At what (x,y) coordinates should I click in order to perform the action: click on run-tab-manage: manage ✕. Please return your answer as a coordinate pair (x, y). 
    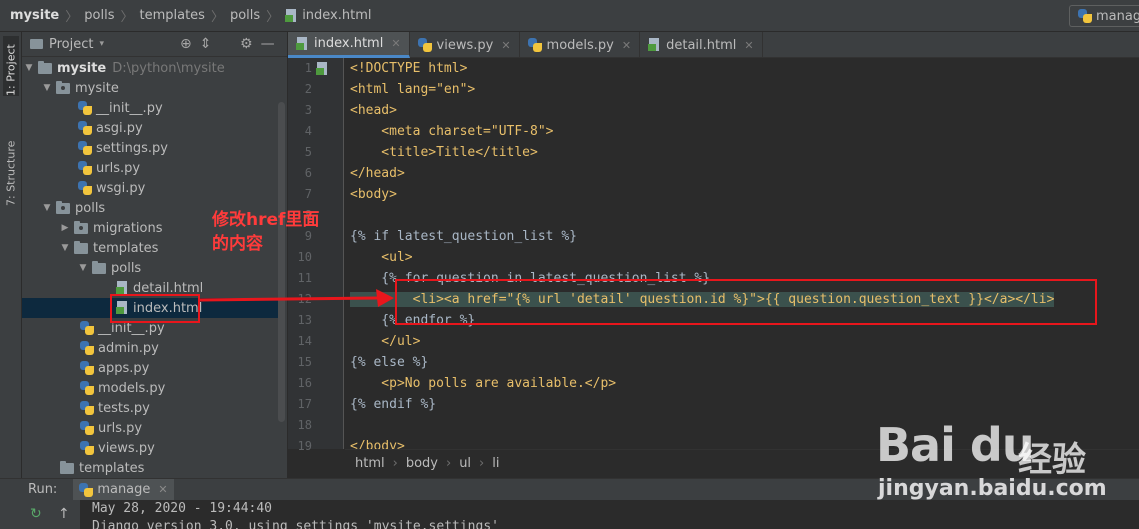
    Looking at the image, I should click on (123, 489).